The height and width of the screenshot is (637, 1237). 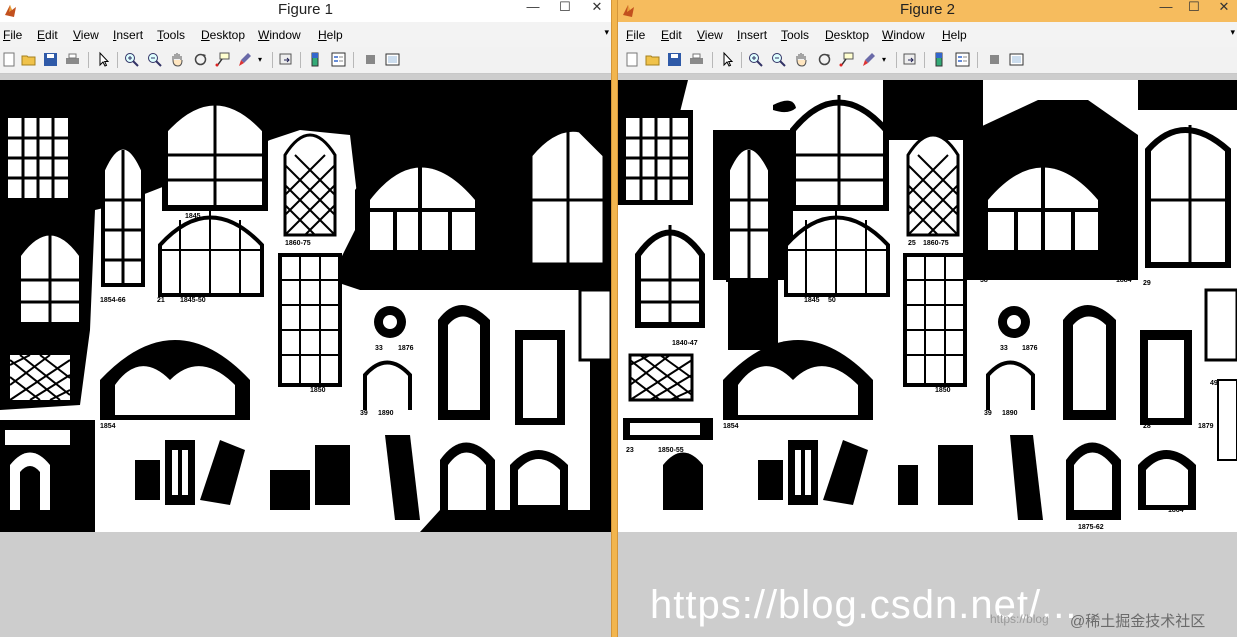 I want to click on image-label: 1845-50, so click(x=193, y=300).